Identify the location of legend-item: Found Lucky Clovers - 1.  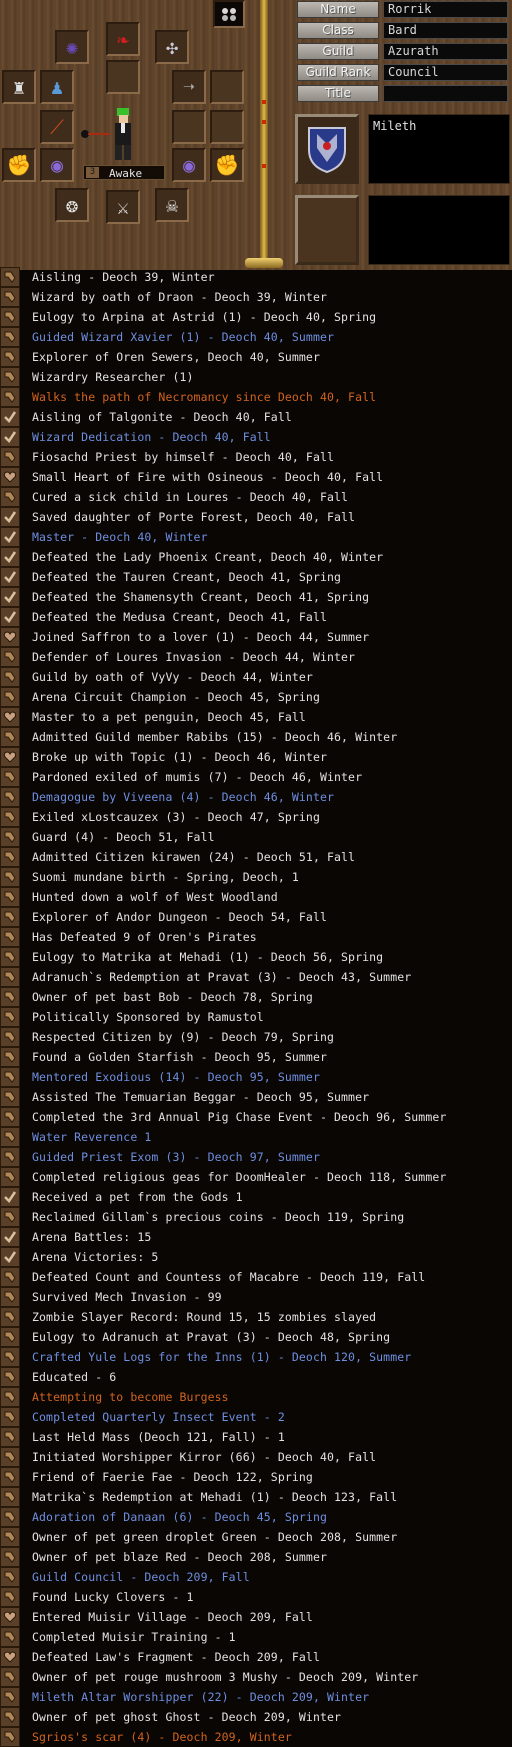
(256, 1597).